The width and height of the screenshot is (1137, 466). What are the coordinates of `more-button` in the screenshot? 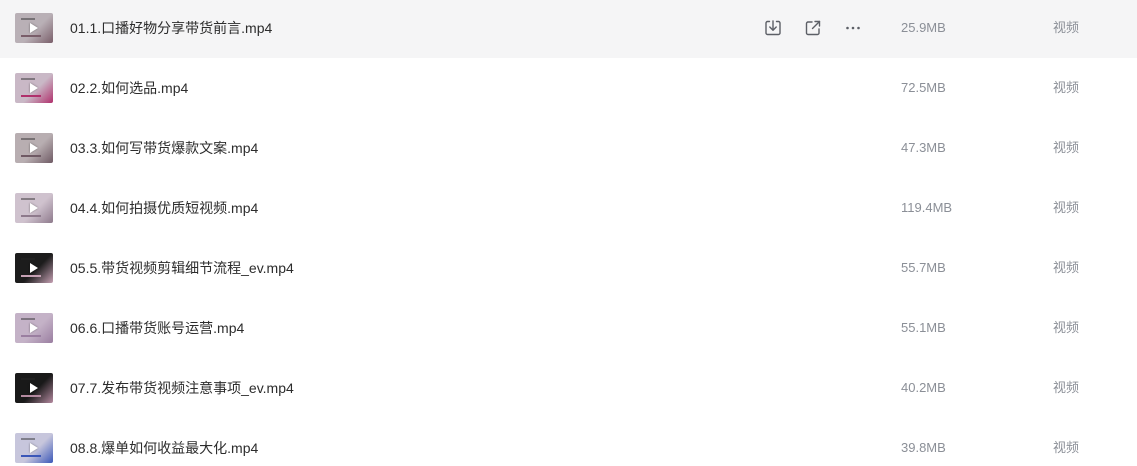 It's located at (853, 28).